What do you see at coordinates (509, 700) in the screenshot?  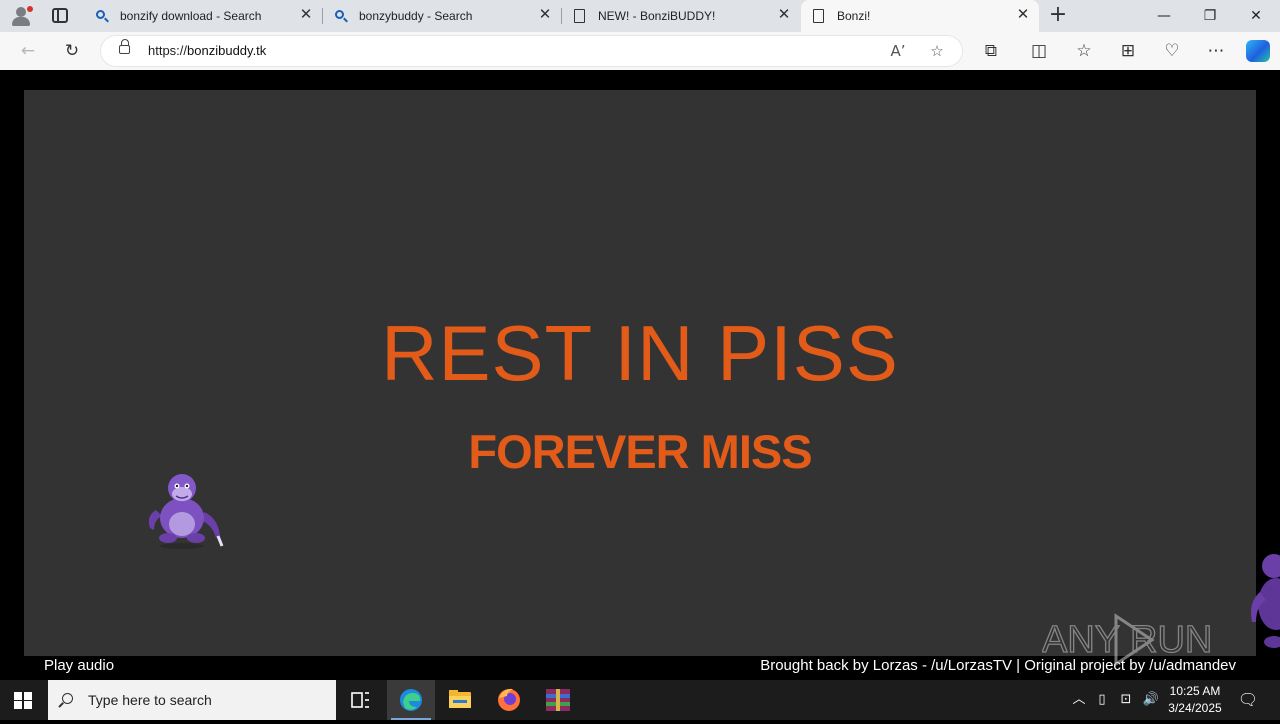 I see `firefox-icon` at bounding box center [509, 700].